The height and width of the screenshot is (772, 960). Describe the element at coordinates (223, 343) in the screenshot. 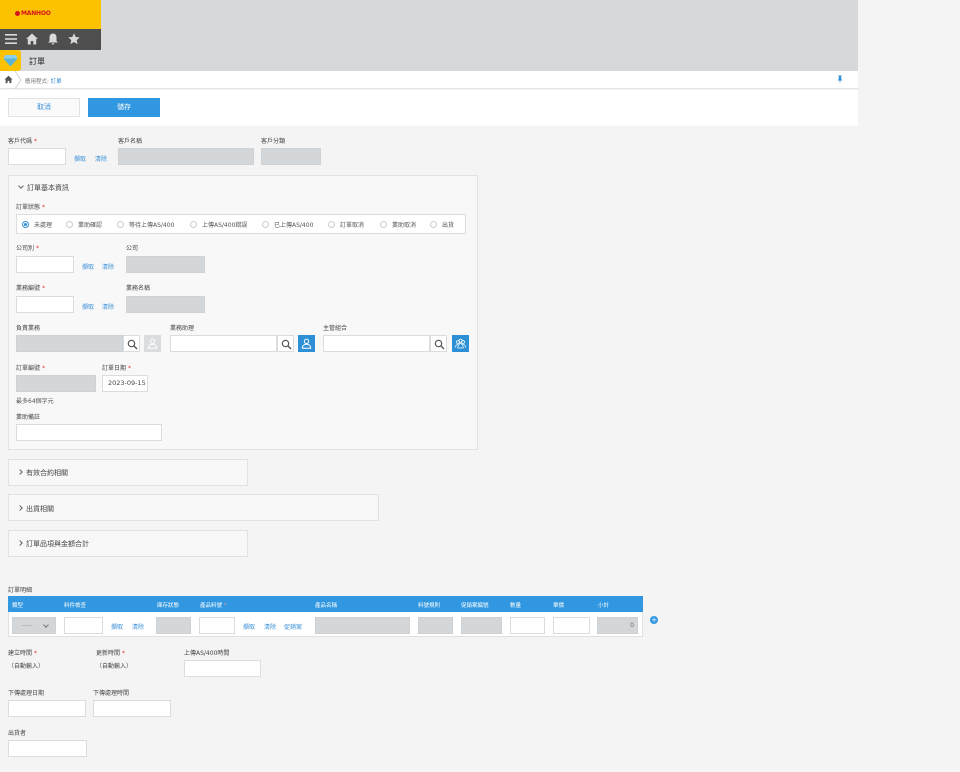

I see `assistant-input` at that location.